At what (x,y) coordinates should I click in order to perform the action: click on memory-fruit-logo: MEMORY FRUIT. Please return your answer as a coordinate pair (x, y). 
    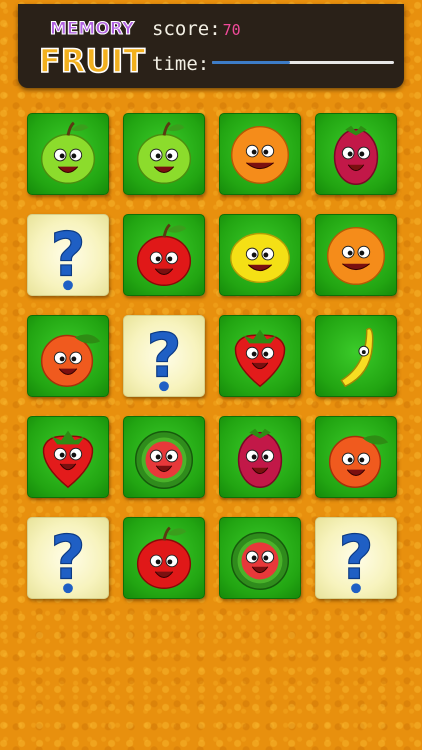
    Looking at the image, I should click on (92, 50).